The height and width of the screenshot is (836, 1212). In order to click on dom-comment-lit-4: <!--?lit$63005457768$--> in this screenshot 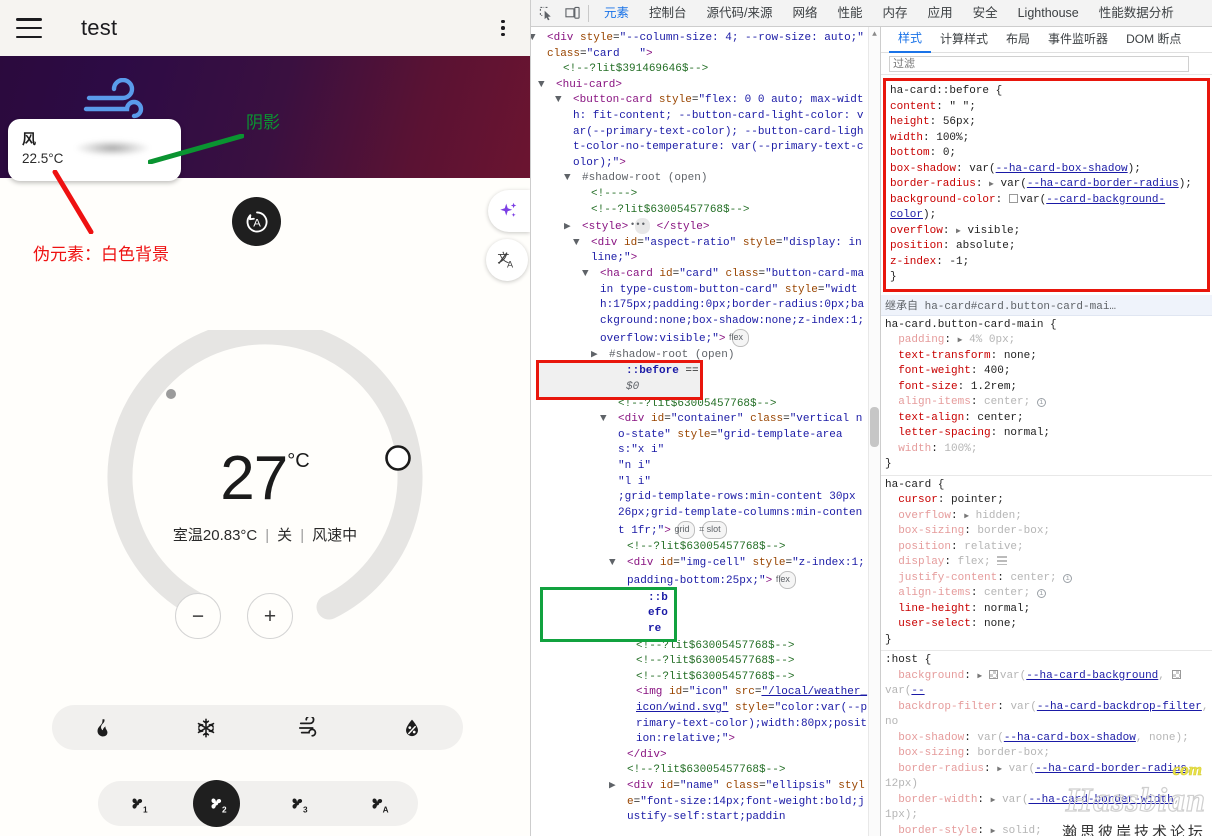, I will do `click(715, 645)`.